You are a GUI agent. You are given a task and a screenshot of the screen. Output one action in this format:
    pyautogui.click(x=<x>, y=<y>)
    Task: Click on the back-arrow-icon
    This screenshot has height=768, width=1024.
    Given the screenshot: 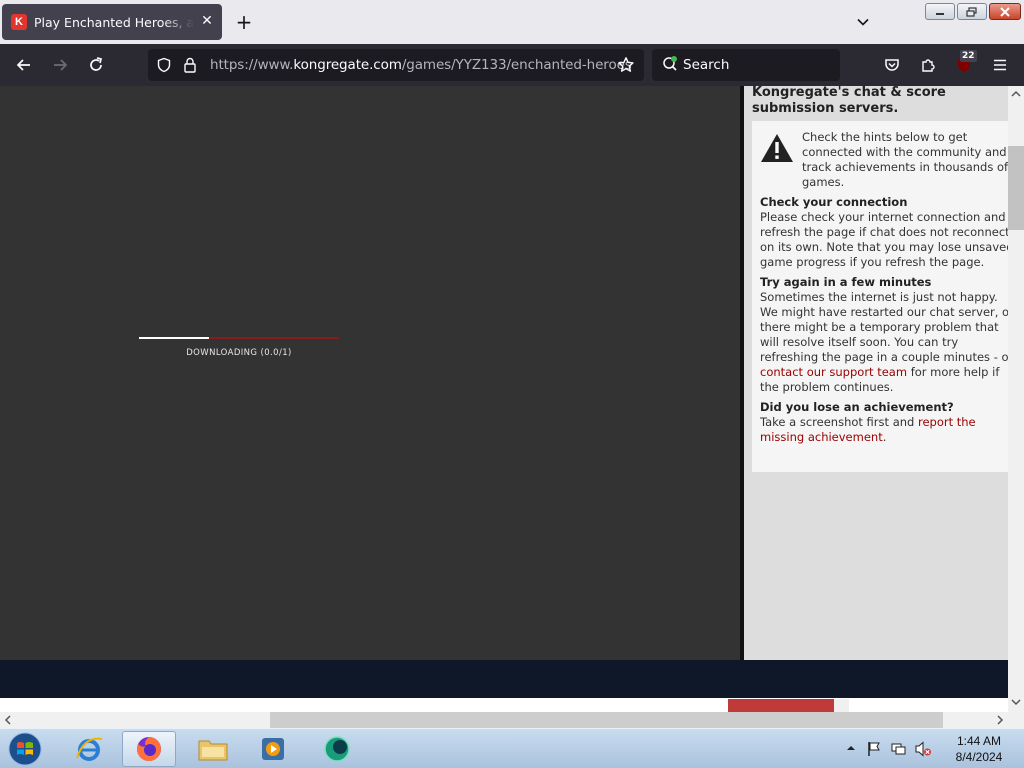 What is the action you would take?
    pyautogui.click(x=23, y=65)
    